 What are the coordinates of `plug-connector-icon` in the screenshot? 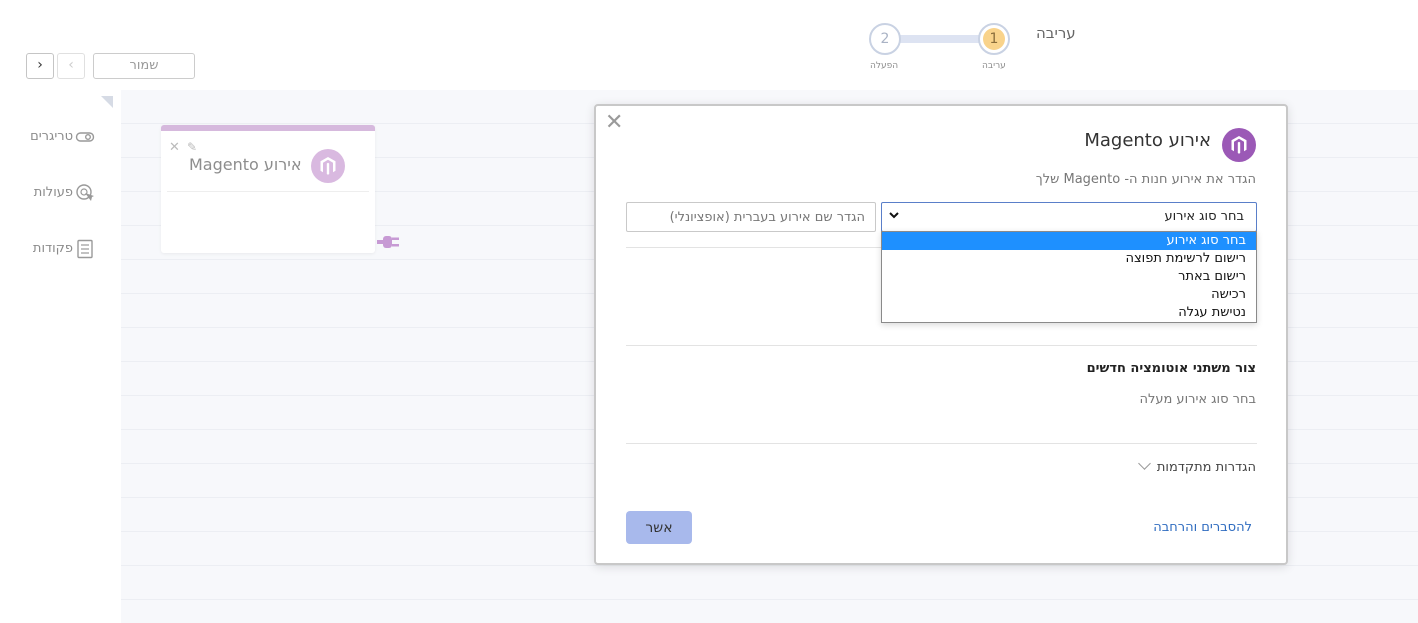 It's located at (389, 242).